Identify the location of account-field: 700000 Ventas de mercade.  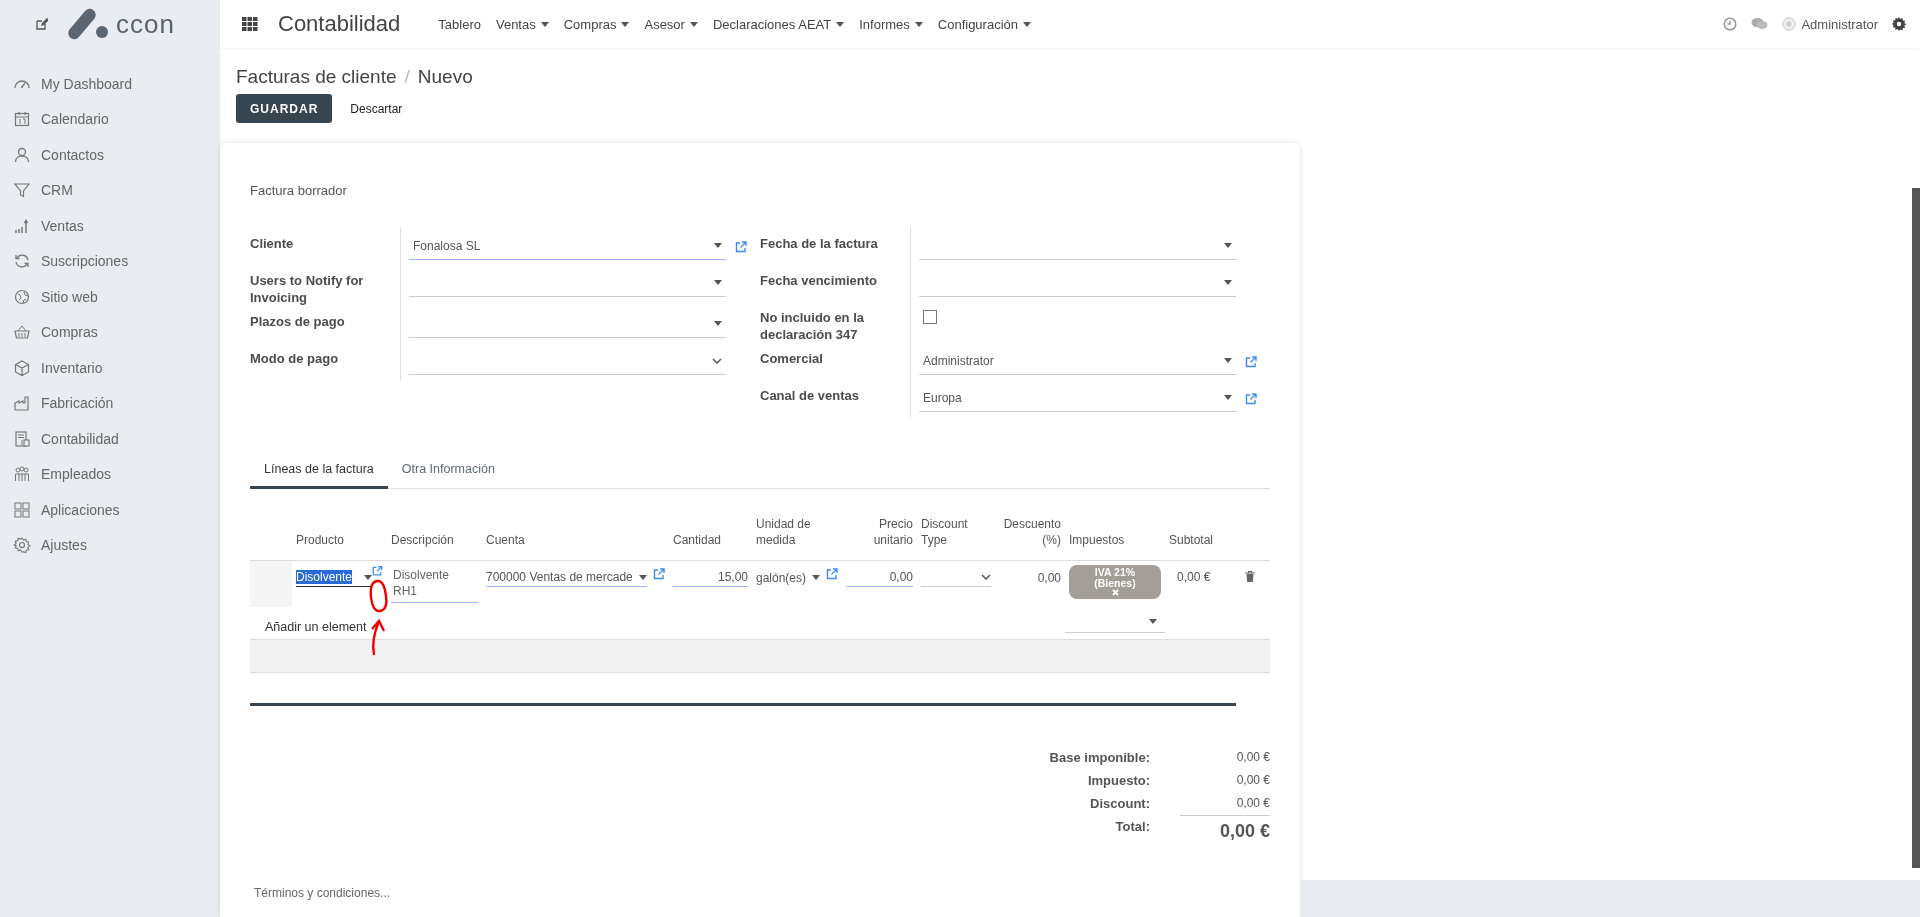
(566, 576).